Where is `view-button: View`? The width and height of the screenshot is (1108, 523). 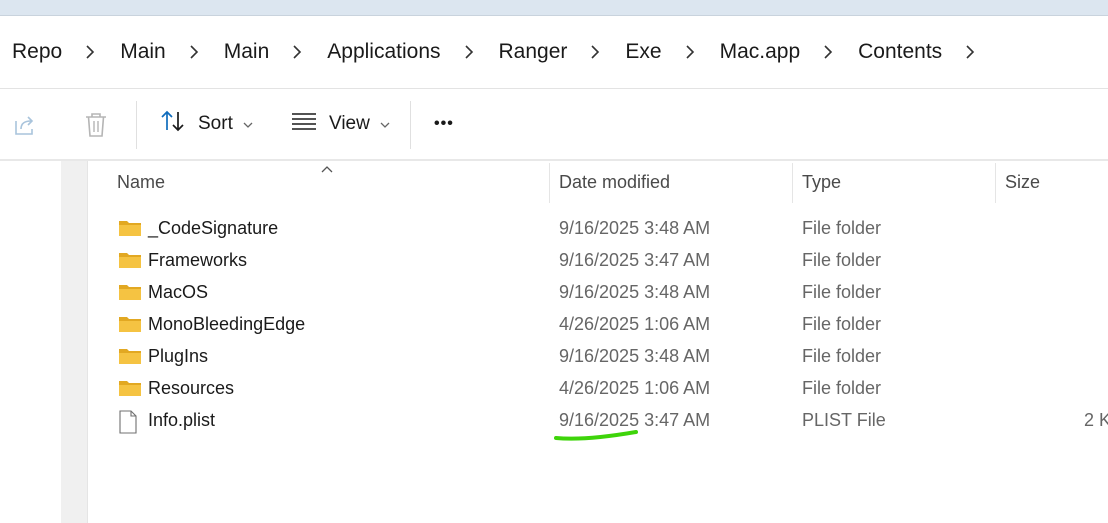 view-button: View is located at coordinates (340, 124).